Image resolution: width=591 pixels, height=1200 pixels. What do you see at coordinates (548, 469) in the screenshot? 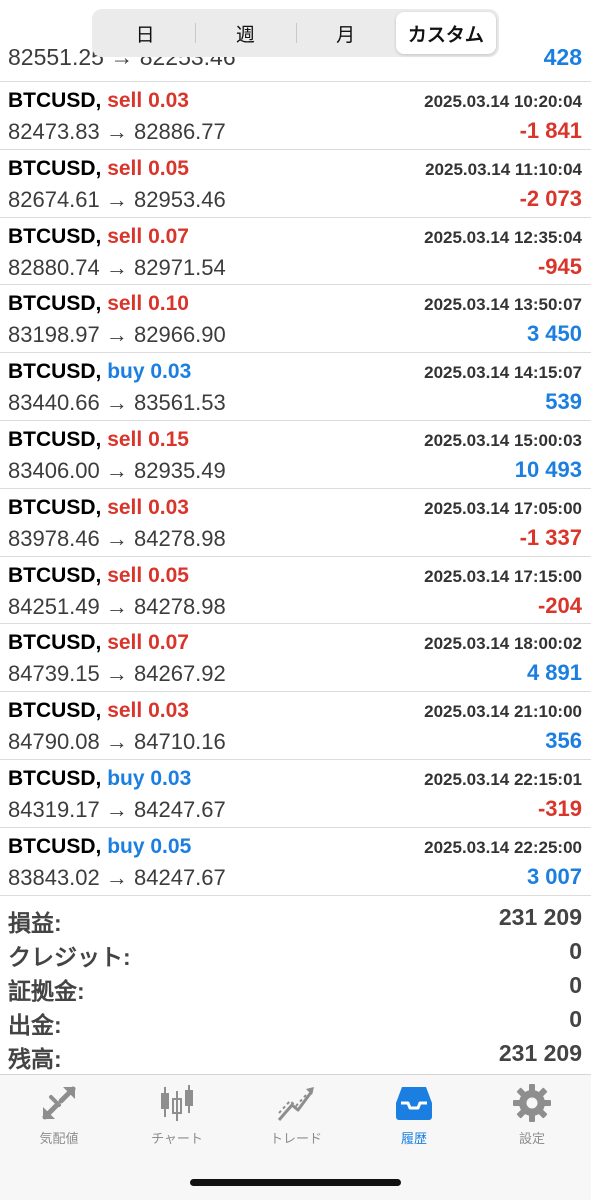
I see `trade-profit: 10 493` at bounding box center [548, 469].